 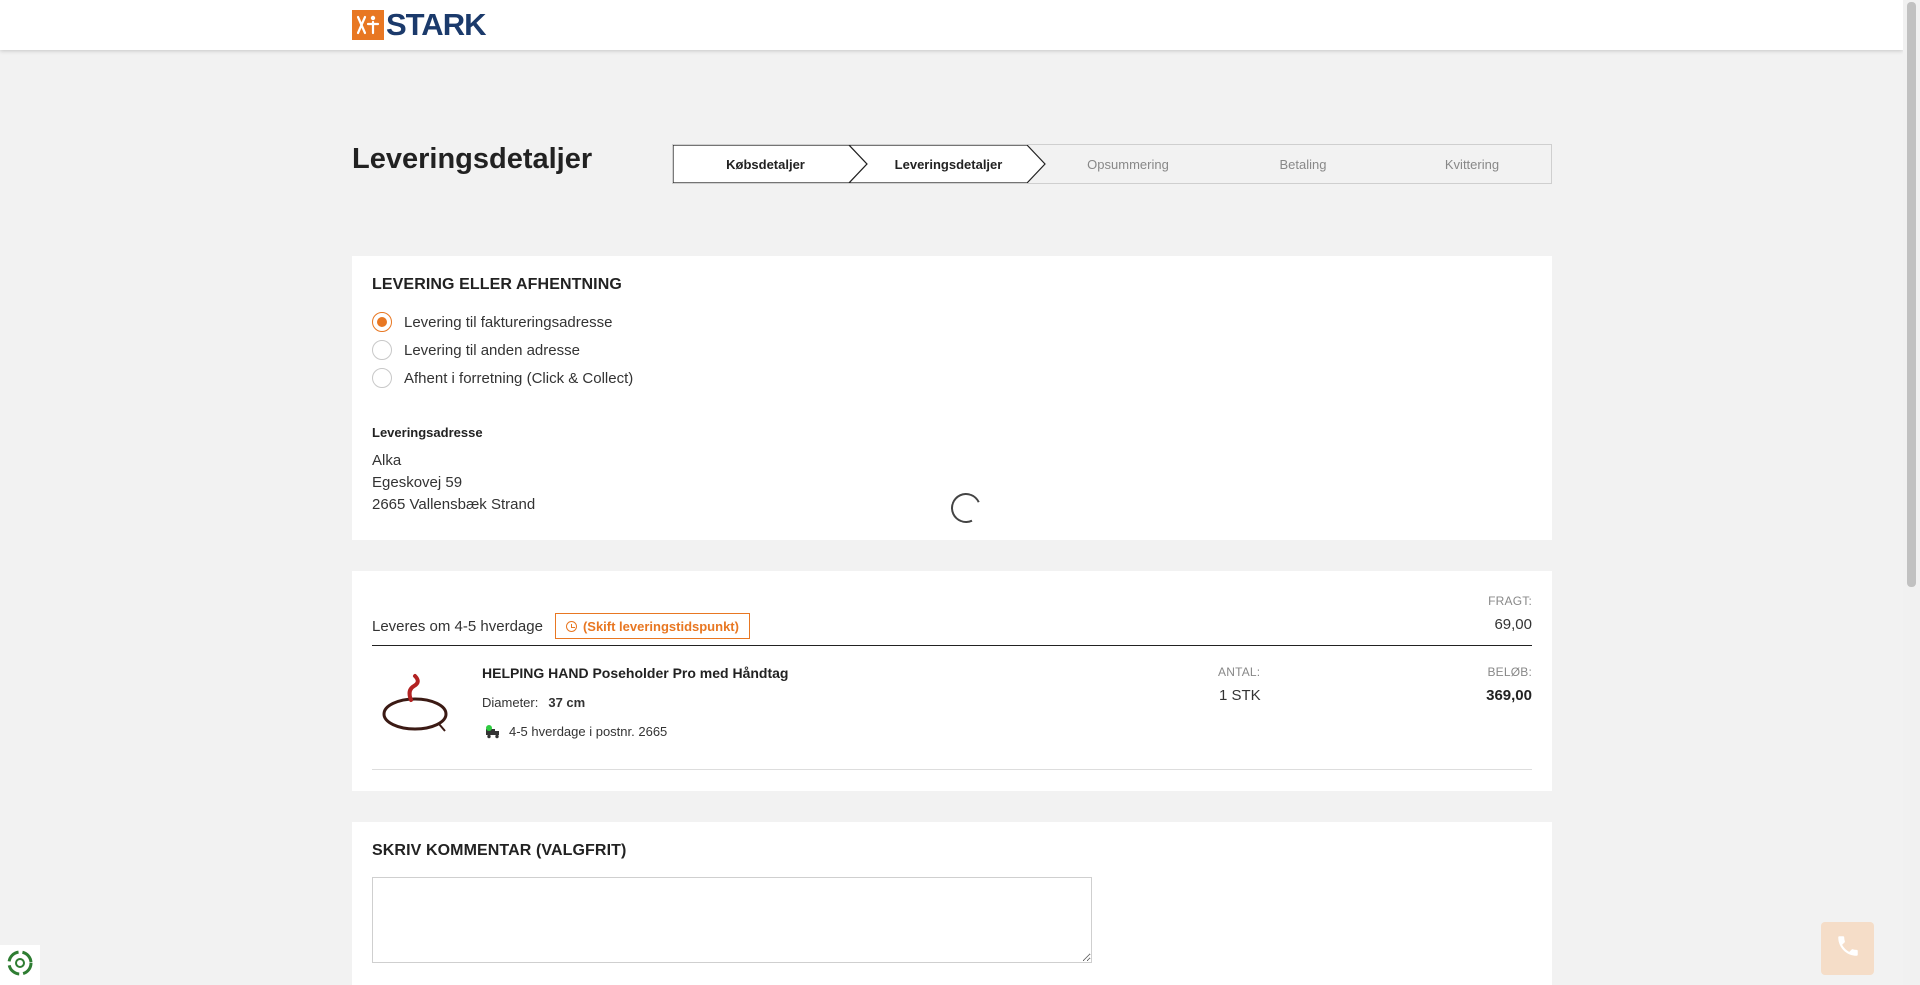 I want to click on delivery-options-title: LEVERING ELLER AFHENTNING, so click(x=497, y=284).